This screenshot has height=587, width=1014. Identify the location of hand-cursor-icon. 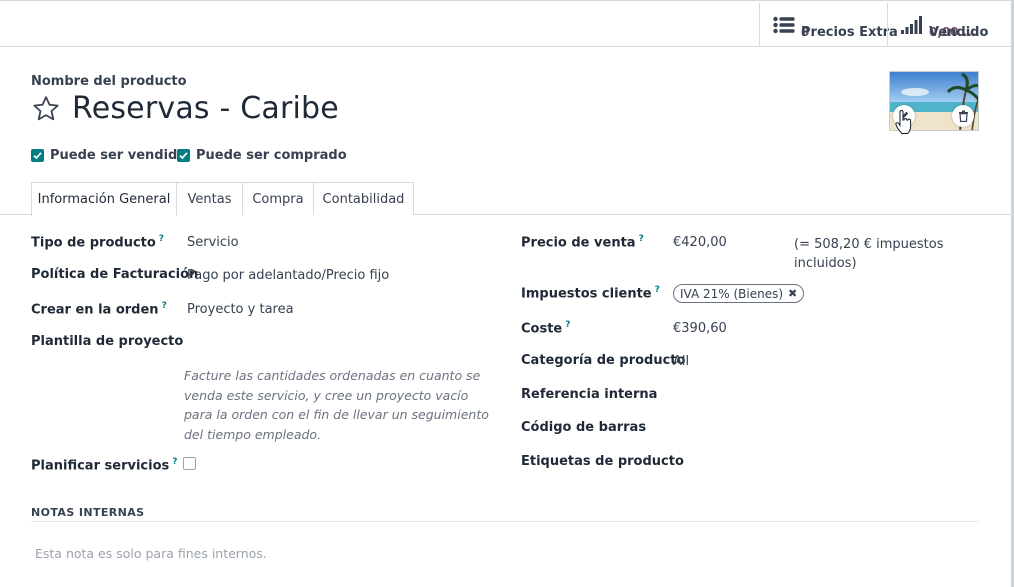
(904, 124).